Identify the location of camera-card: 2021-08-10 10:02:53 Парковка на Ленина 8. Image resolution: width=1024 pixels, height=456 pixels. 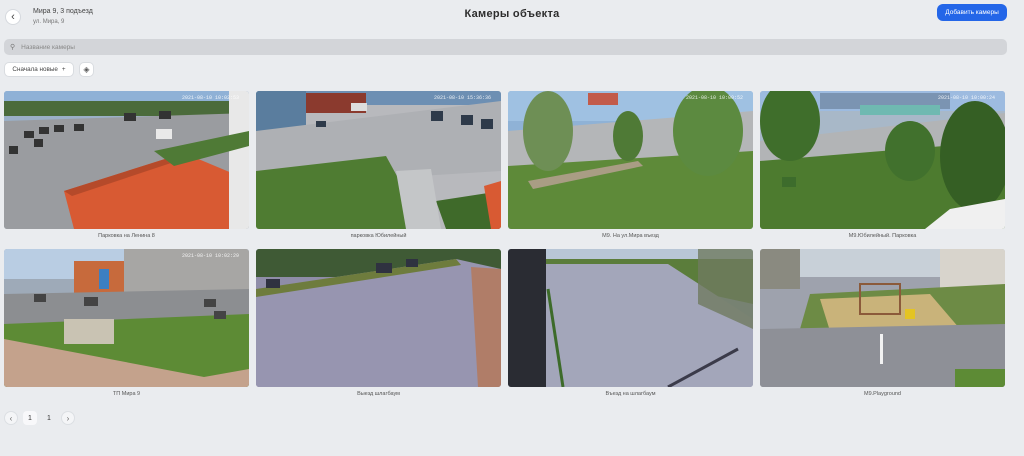
(126, 165).